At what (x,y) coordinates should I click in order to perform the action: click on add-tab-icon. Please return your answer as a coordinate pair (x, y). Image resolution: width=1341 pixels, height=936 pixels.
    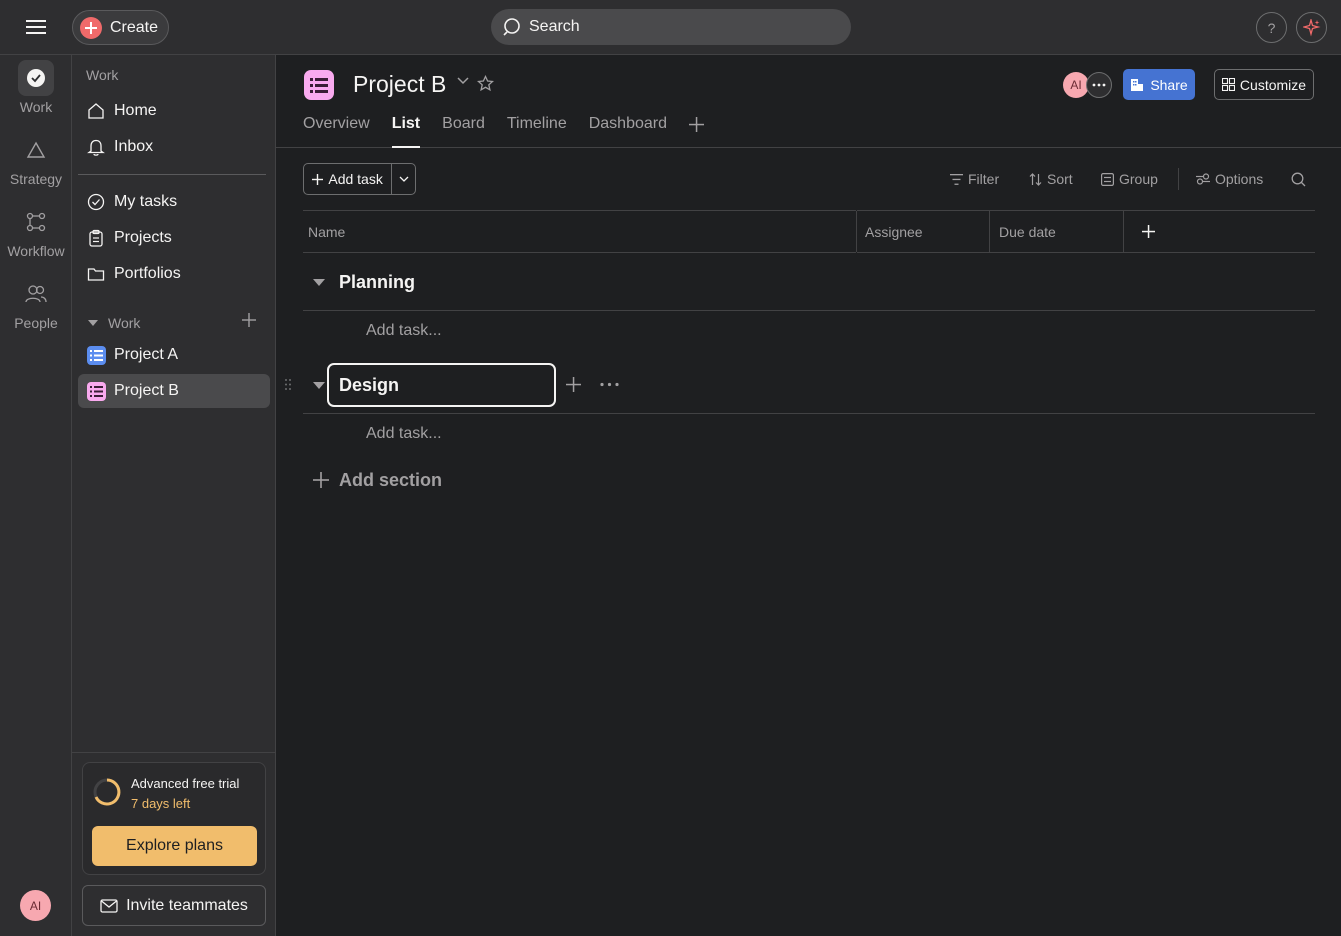
    Looking at the image, I should click on (696, 132).